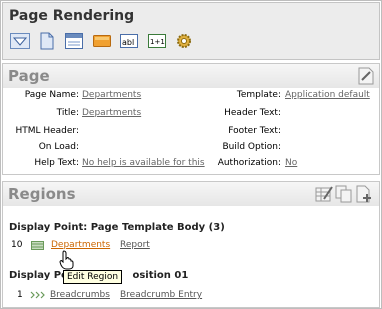  I want to click on region-name-link: Breadcrumbs, so click(80, 295).